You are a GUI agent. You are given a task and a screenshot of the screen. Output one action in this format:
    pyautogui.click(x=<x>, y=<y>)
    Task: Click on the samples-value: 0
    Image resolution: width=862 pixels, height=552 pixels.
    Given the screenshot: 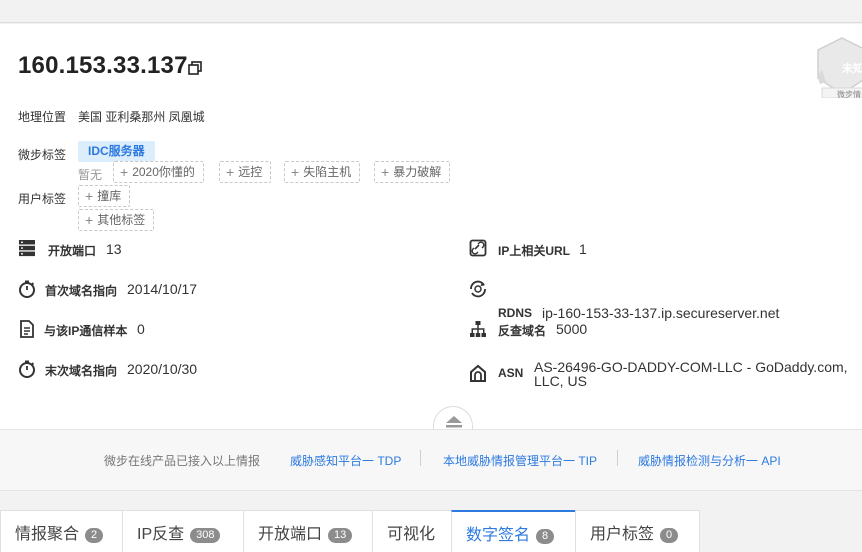 What is the action you would take?
    pyautogui.click(x=141, y=329)
    